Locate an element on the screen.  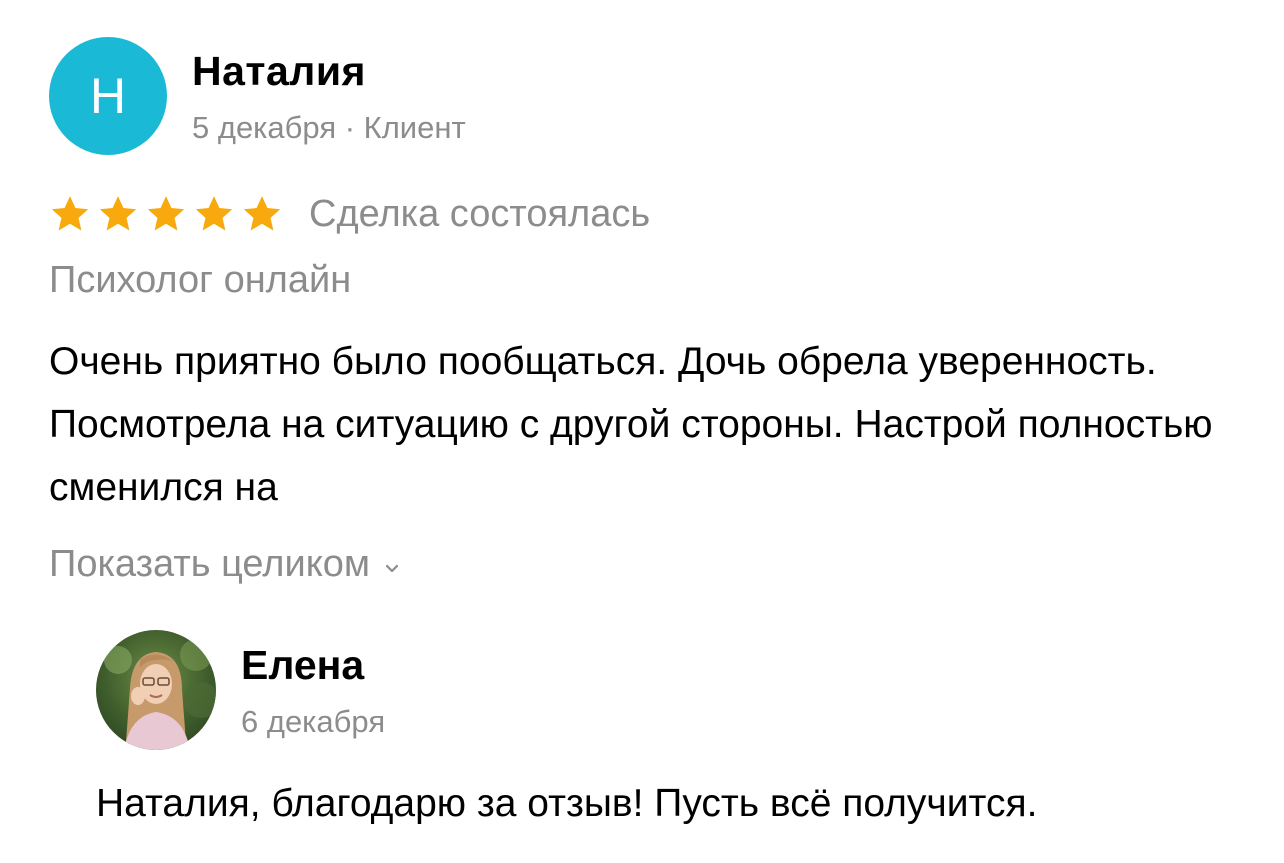
review-meta: 5 декабря · Клиент is located at coordinates (329, 127).